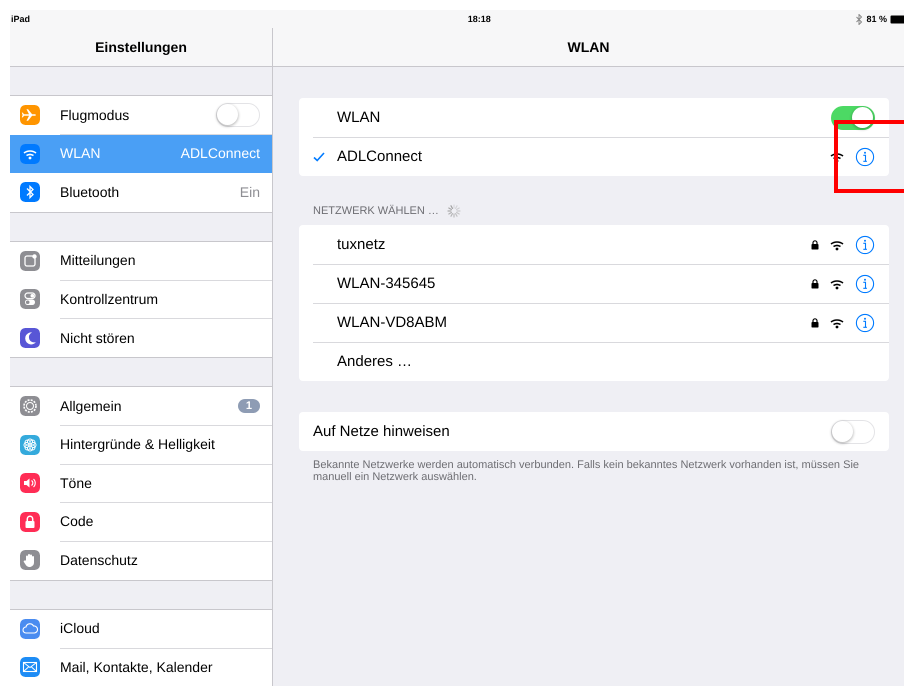 Image resolution: width=904 pixels, height=686 pixels. Describe the element at coordinates (81, 153) in the screenshot. I see `item-label: WLAN` at that location.